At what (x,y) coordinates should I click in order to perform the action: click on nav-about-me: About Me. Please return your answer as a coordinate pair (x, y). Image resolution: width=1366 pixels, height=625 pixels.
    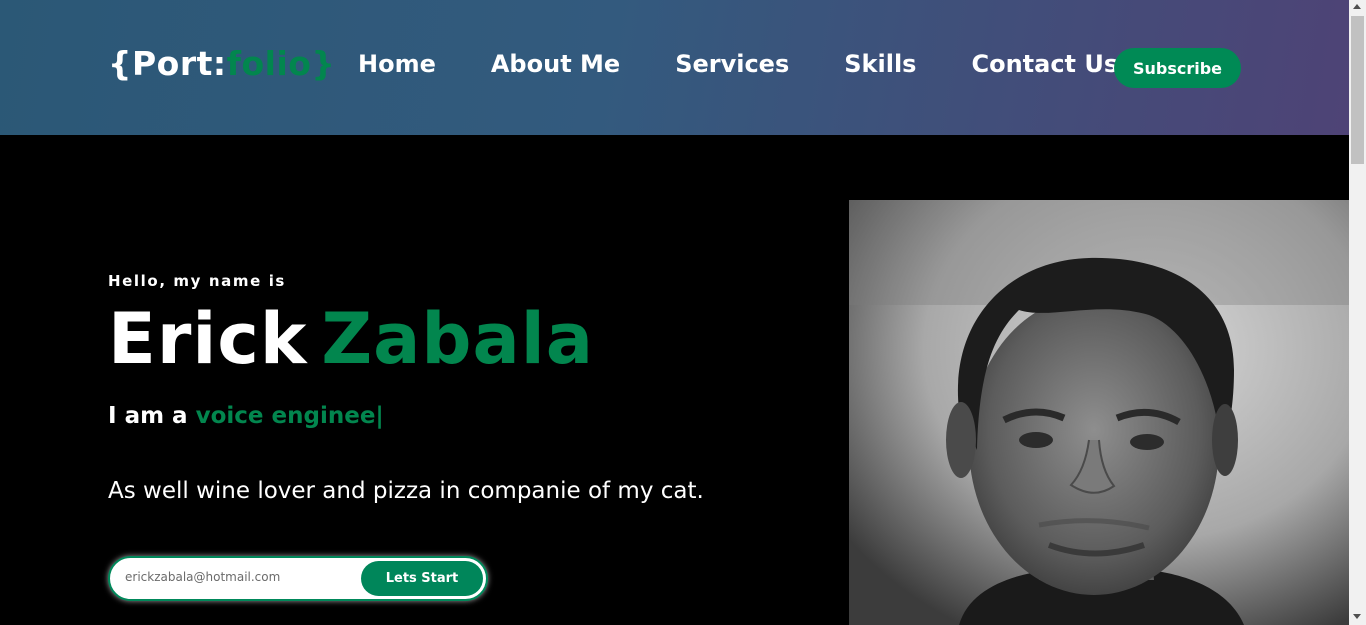
    Looking at the image, I should click on (555, 64).